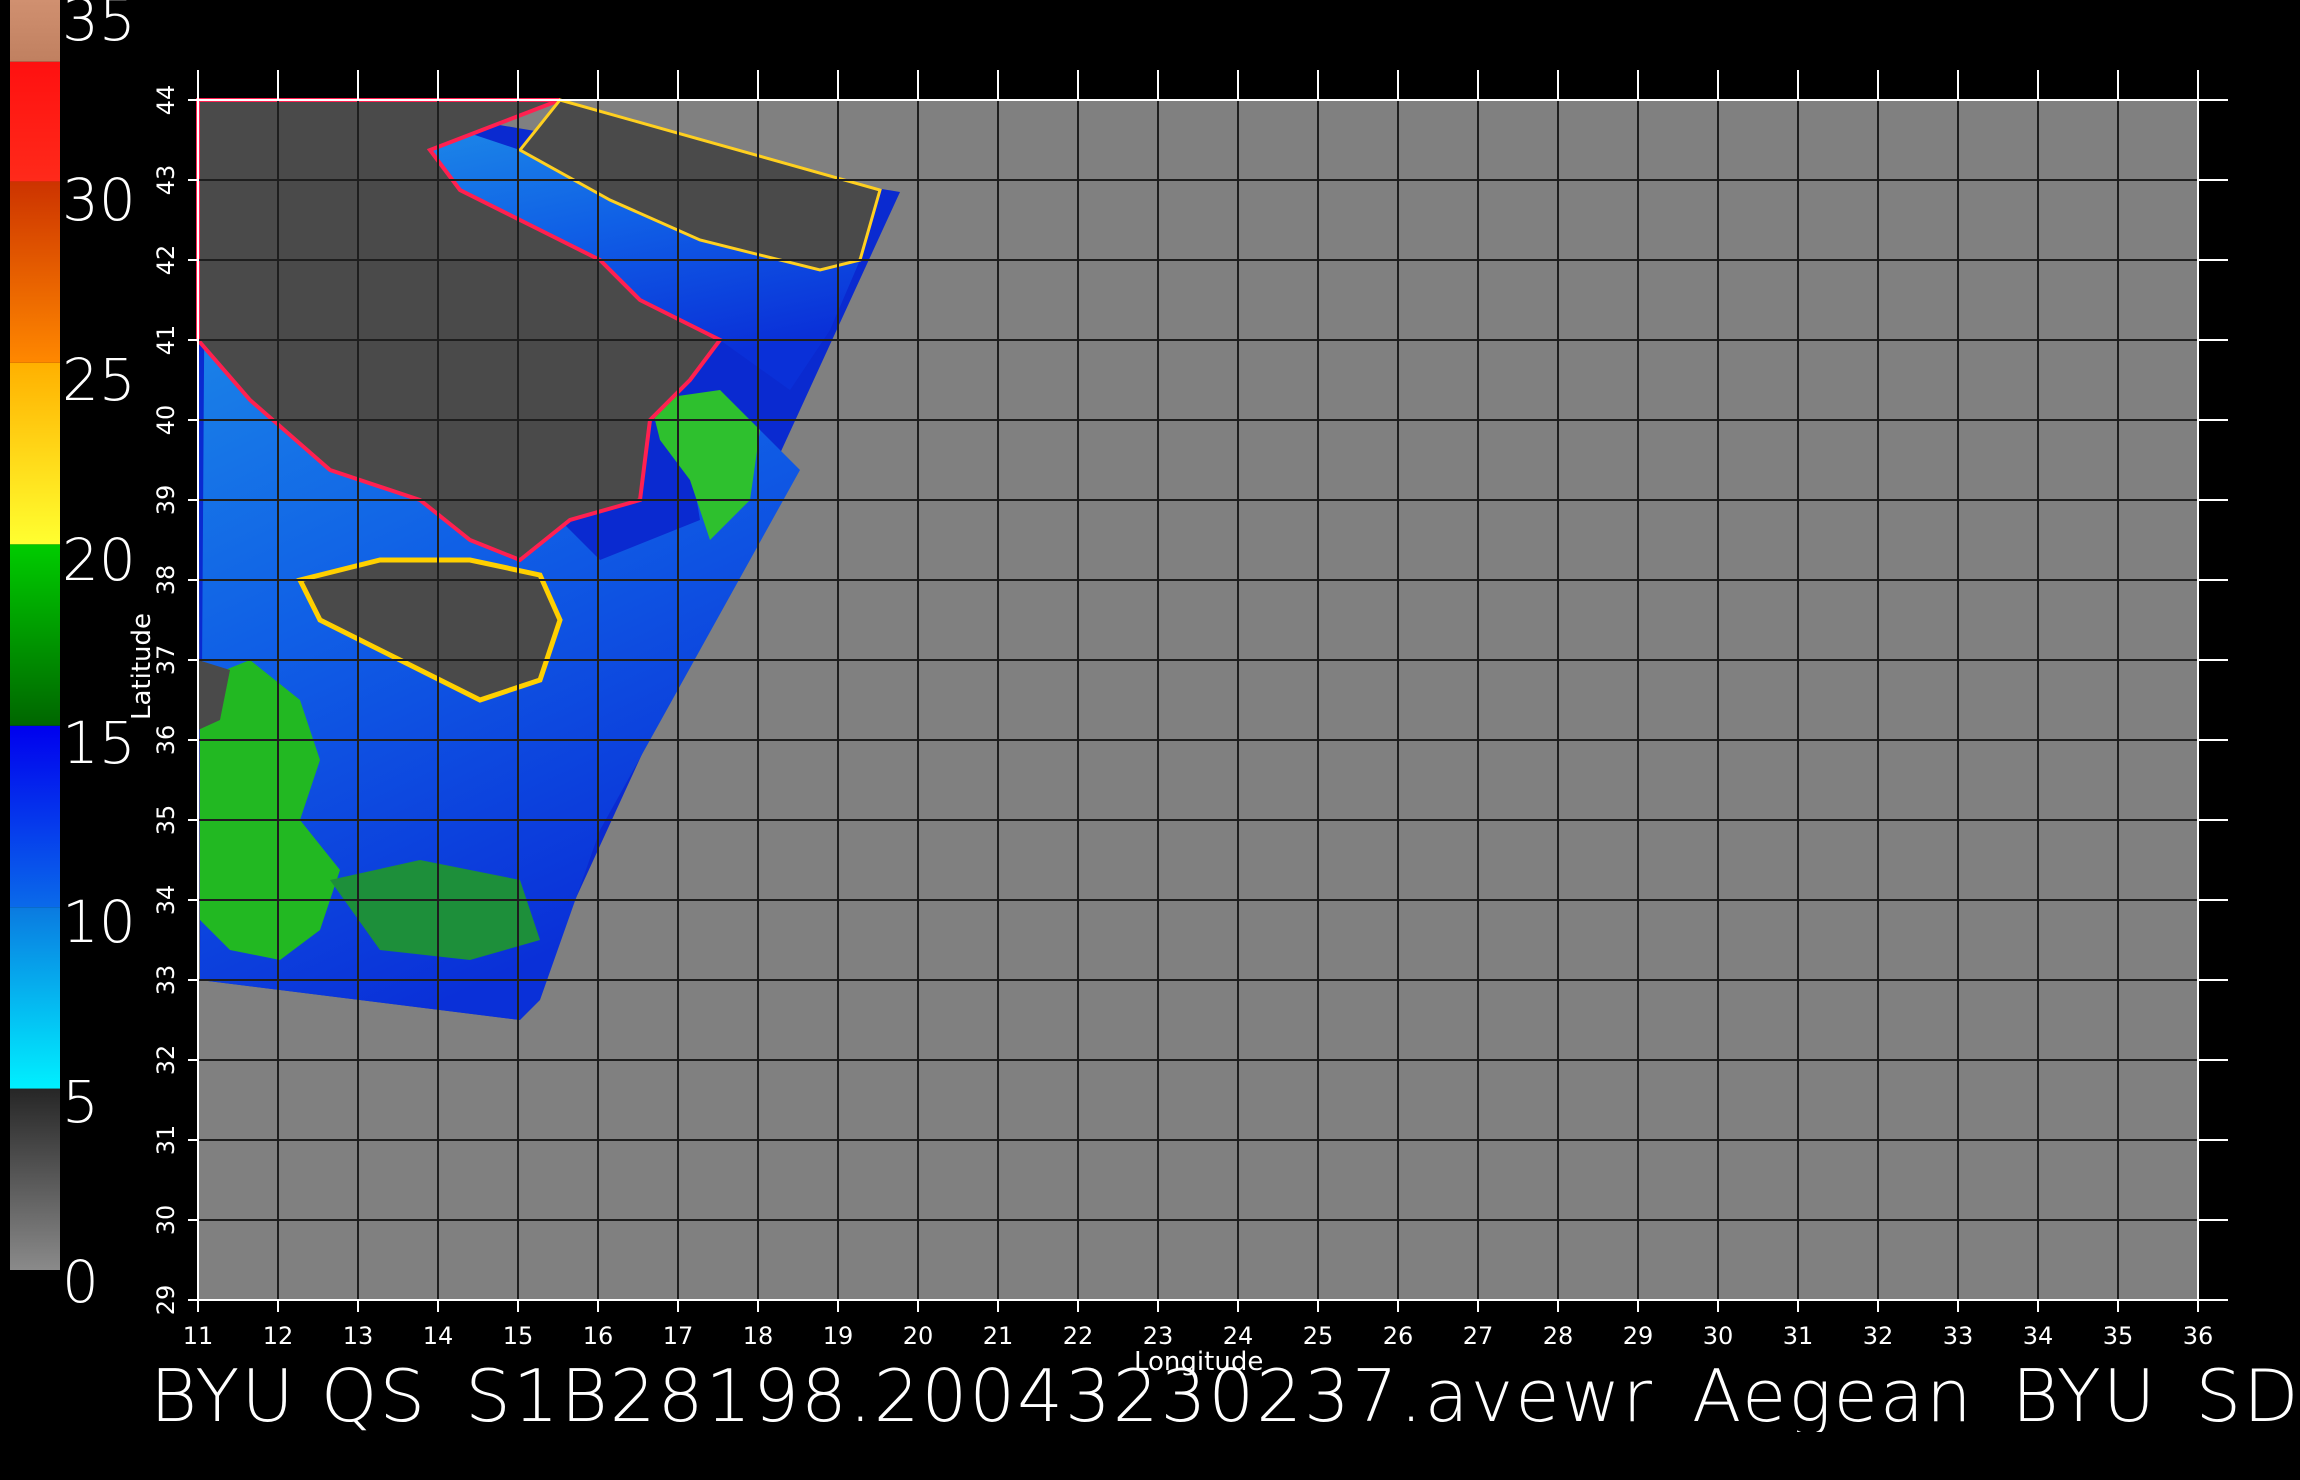  What do you see at coordinates (166, 900) in the screenshot?
I see `lat-tick-label: 34` at bounding box center [166, 900].